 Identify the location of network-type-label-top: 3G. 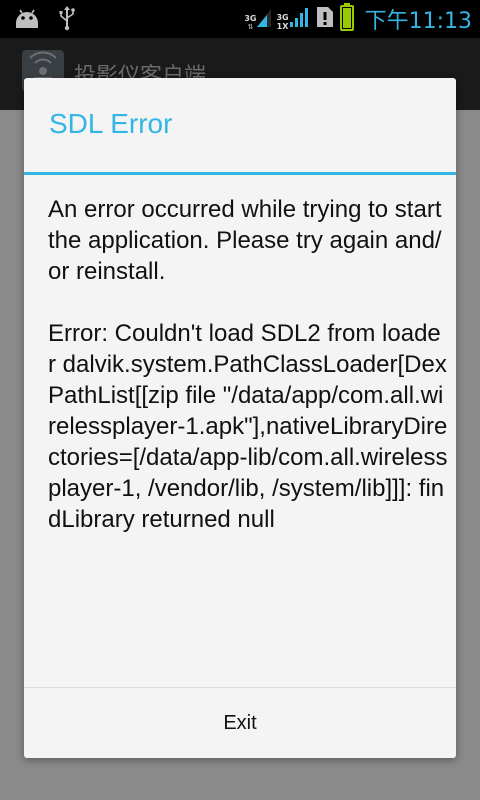
(282, 17).